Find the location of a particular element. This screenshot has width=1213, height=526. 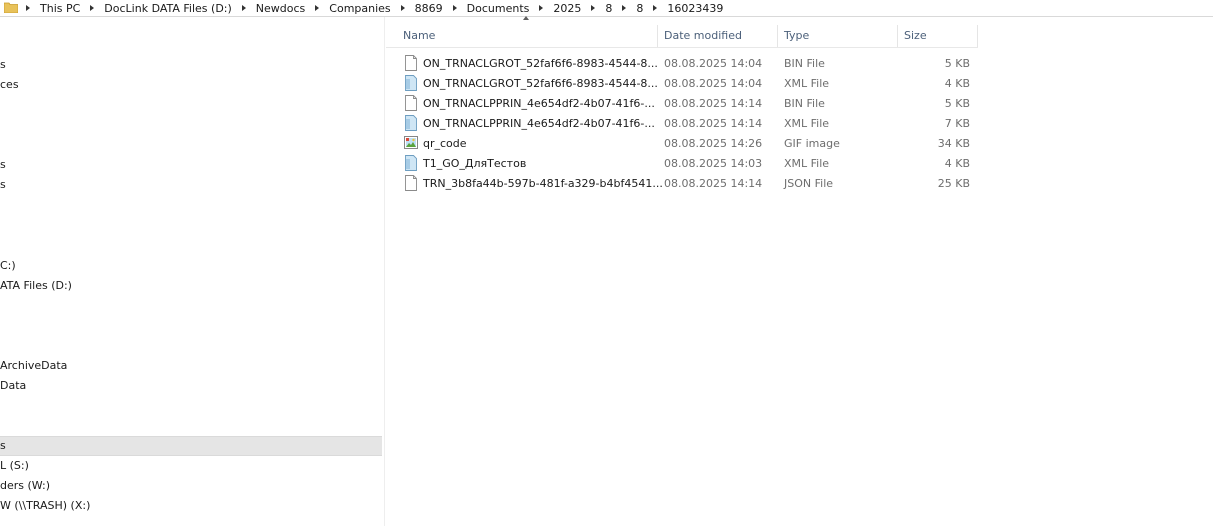

file-name-cell: T1_GO_ДляТестов is located at coordinates (522, 163).